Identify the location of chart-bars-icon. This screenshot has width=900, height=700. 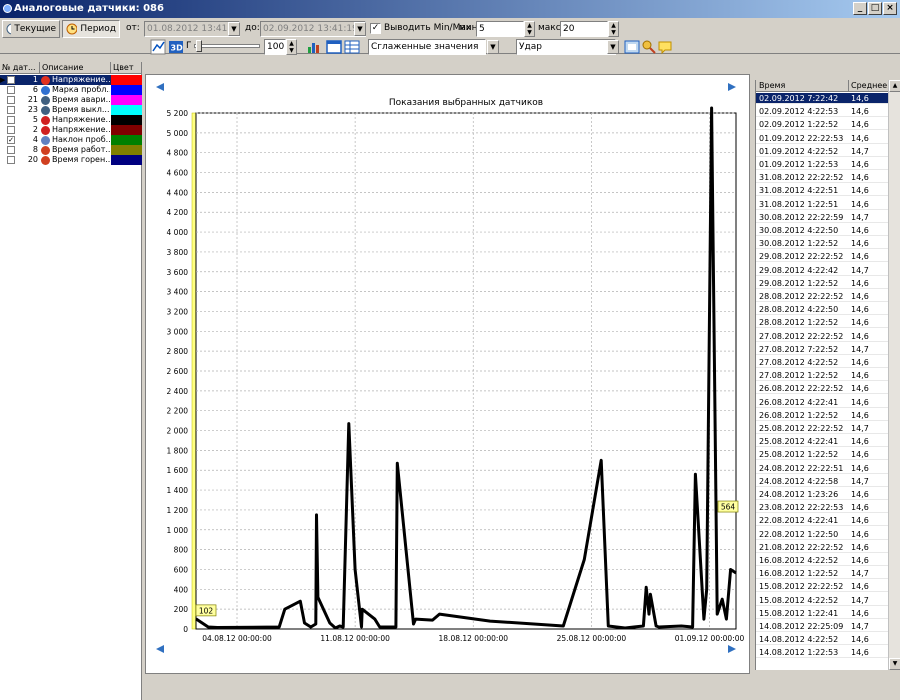
(314, 47).